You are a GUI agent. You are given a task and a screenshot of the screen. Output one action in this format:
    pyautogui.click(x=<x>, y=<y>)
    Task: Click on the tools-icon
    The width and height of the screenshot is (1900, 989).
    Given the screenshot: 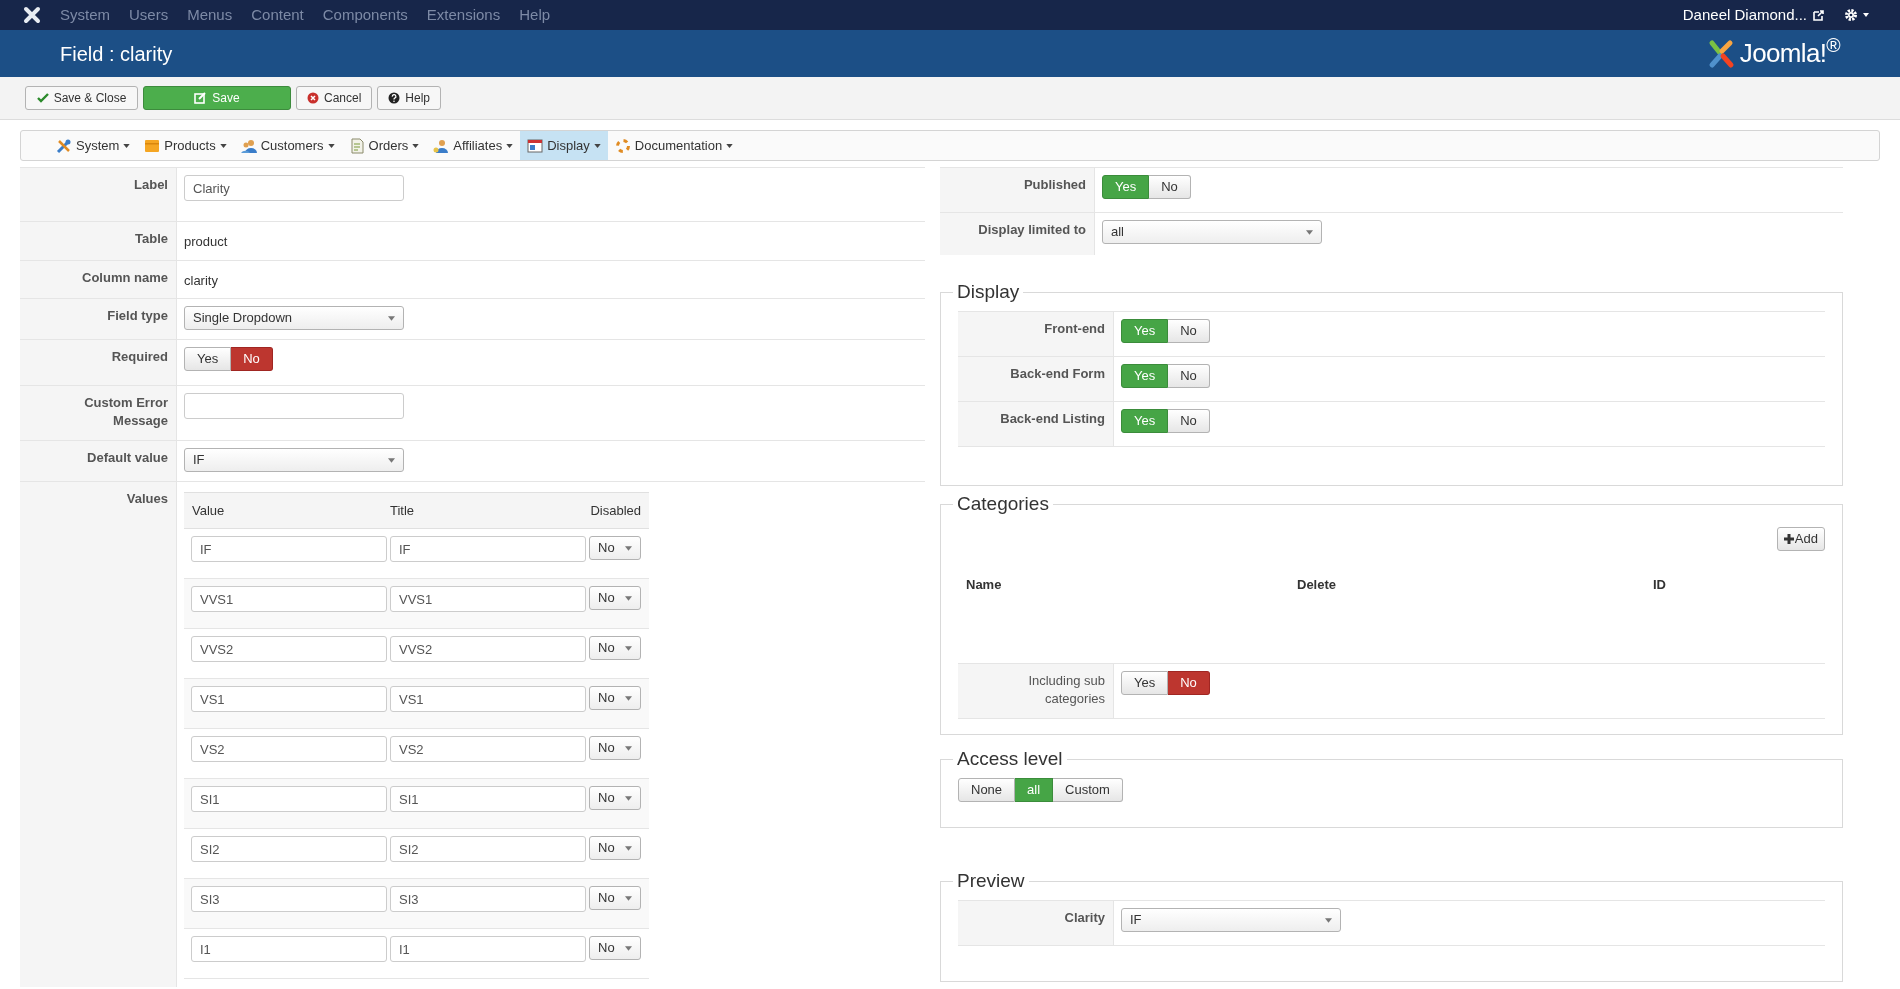 What is the action you would take?
    pyautogui.click(x=64, y=145)
    